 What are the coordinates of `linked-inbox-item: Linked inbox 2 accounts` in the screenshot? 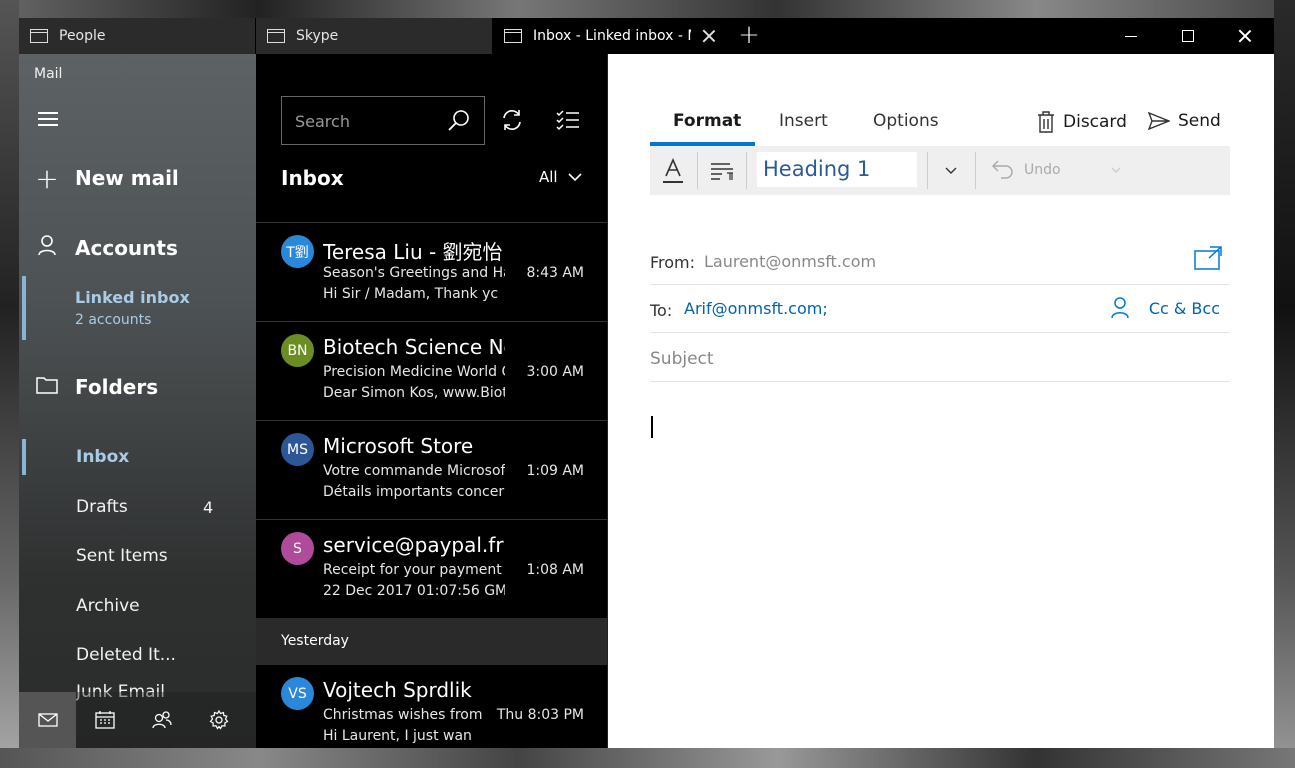 It's located at (137, 308).